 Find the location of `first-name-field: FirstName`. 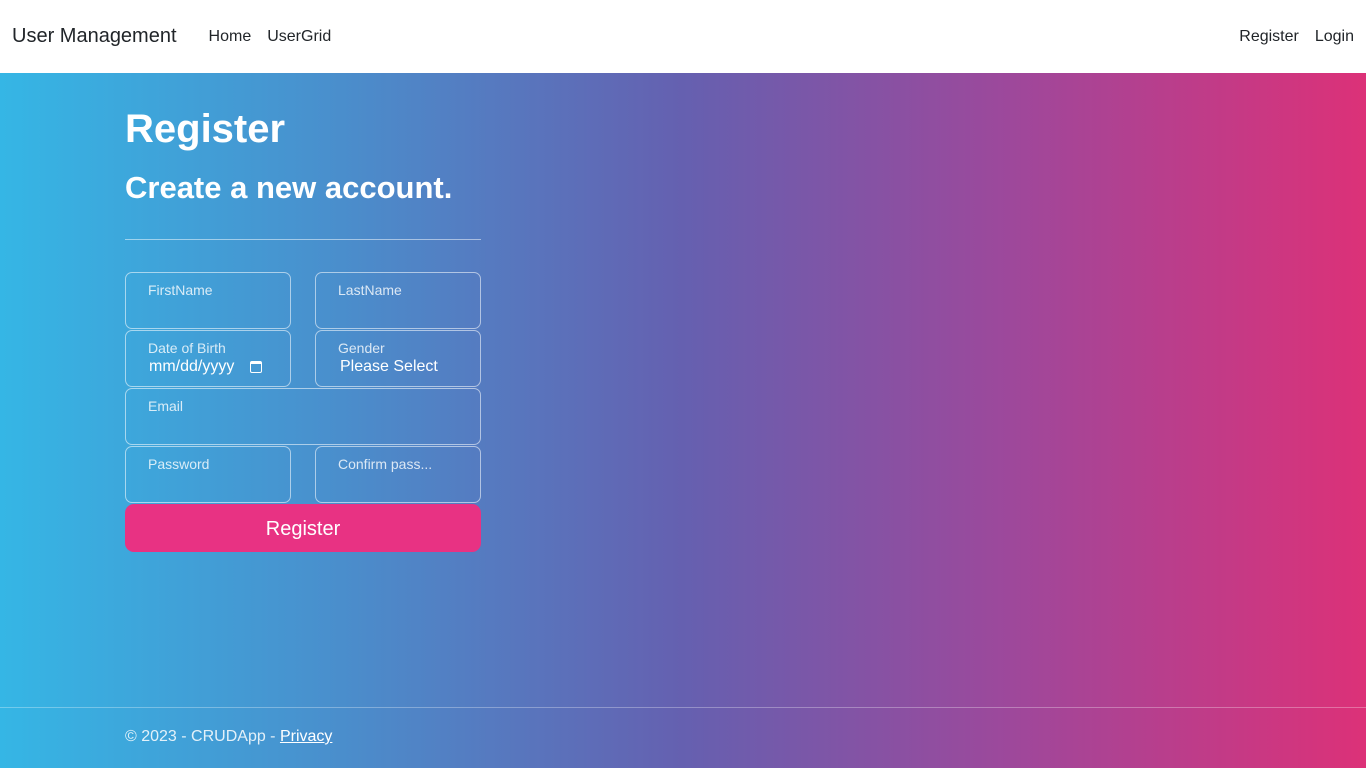

first-name-field: FirstName is located at coordinates (208, 300).